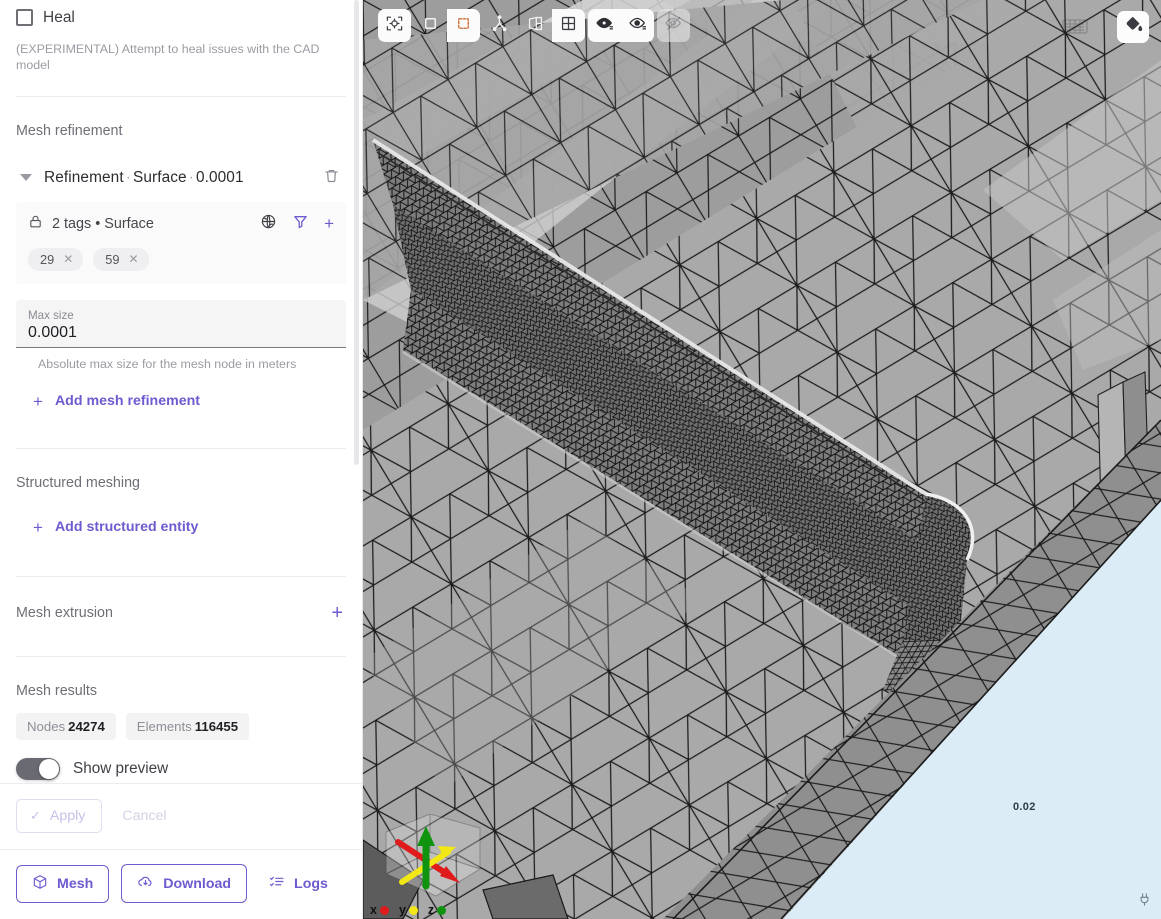 The width and height of the screenshot is (1161, 919). What do you see at coordinates (64, 612) in the screenshot?
I see `mesh-extrusion-title: Mesh extrusion` at bounding box center [64, 612].